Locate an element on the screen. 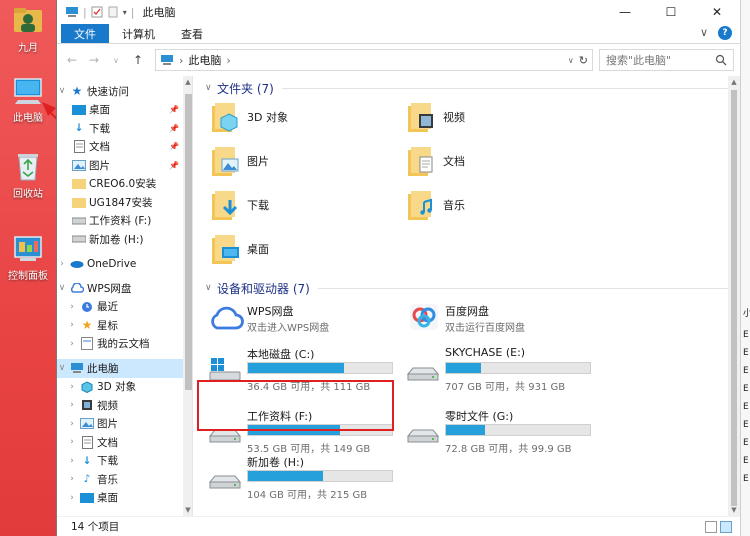 Image resolution: width=750 pixels, height=536 pixels. up-arrow-icon: ↑ is located at coordinates (138, 60).